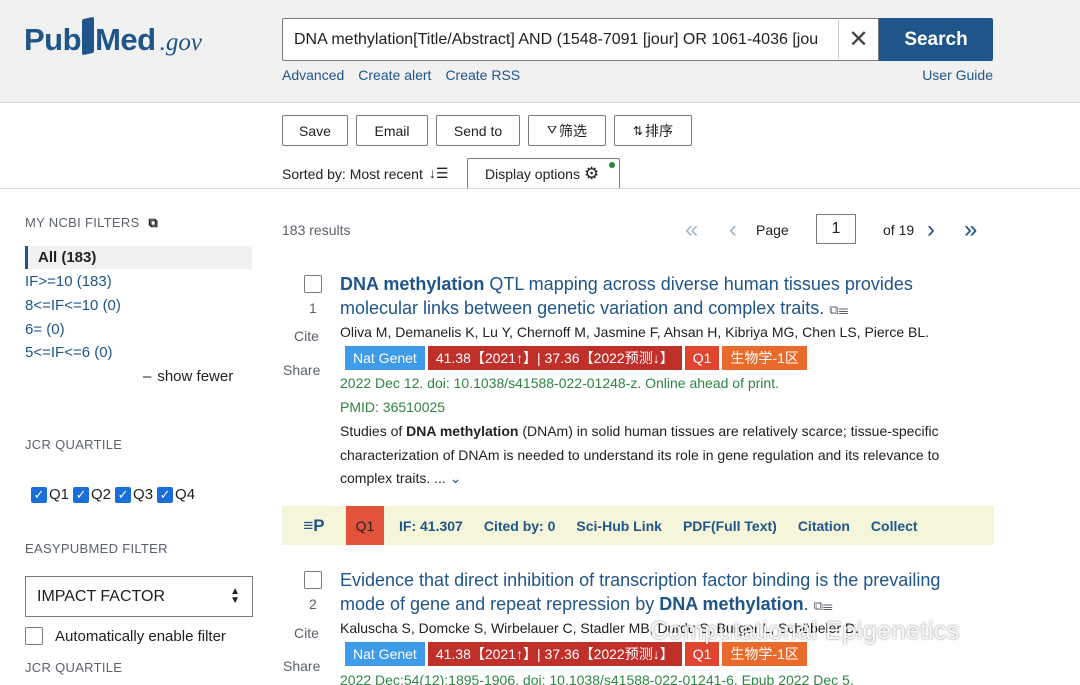  What do you see at coordinates (431, 525) in the screenshot?
I see `easybar-if: IF: 41.307` at bounding box center [431, 525].